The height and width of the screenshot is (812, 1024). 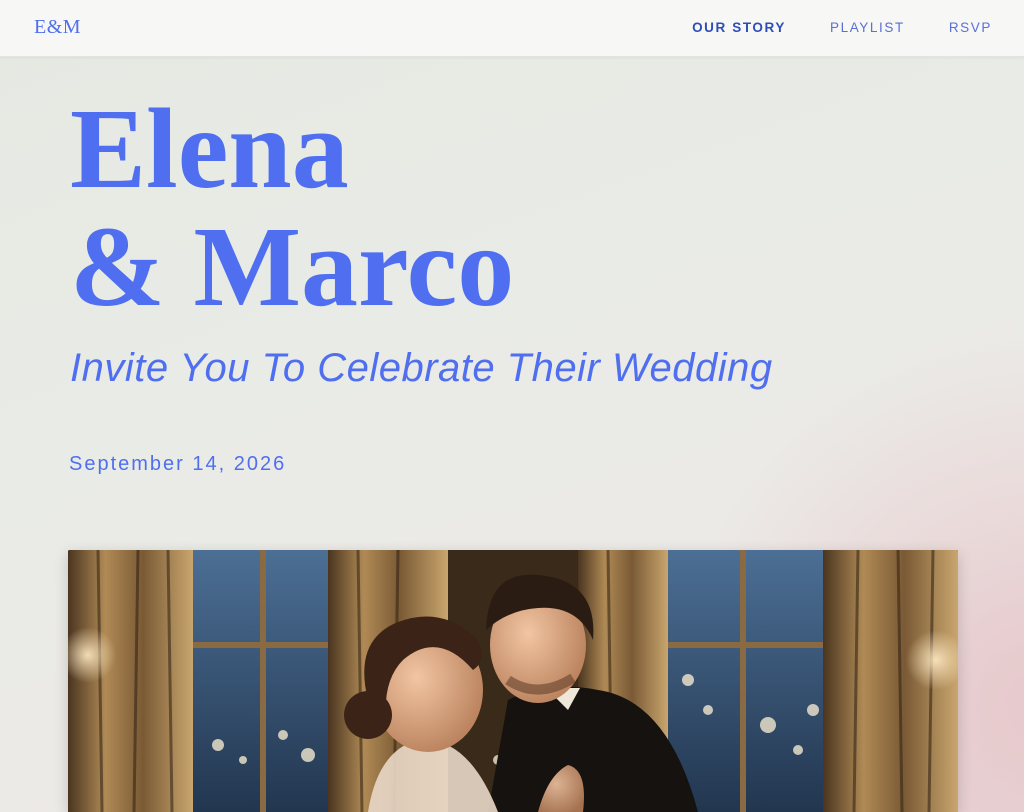 I want to click on logo: E&M, so click(x=57, y=27).